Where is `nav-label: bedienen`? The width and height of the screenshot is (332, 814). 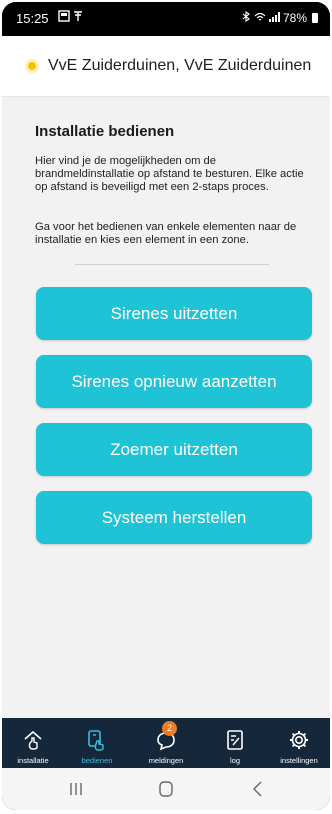 nav-label: bedienen is located at coordinates (97, 760).